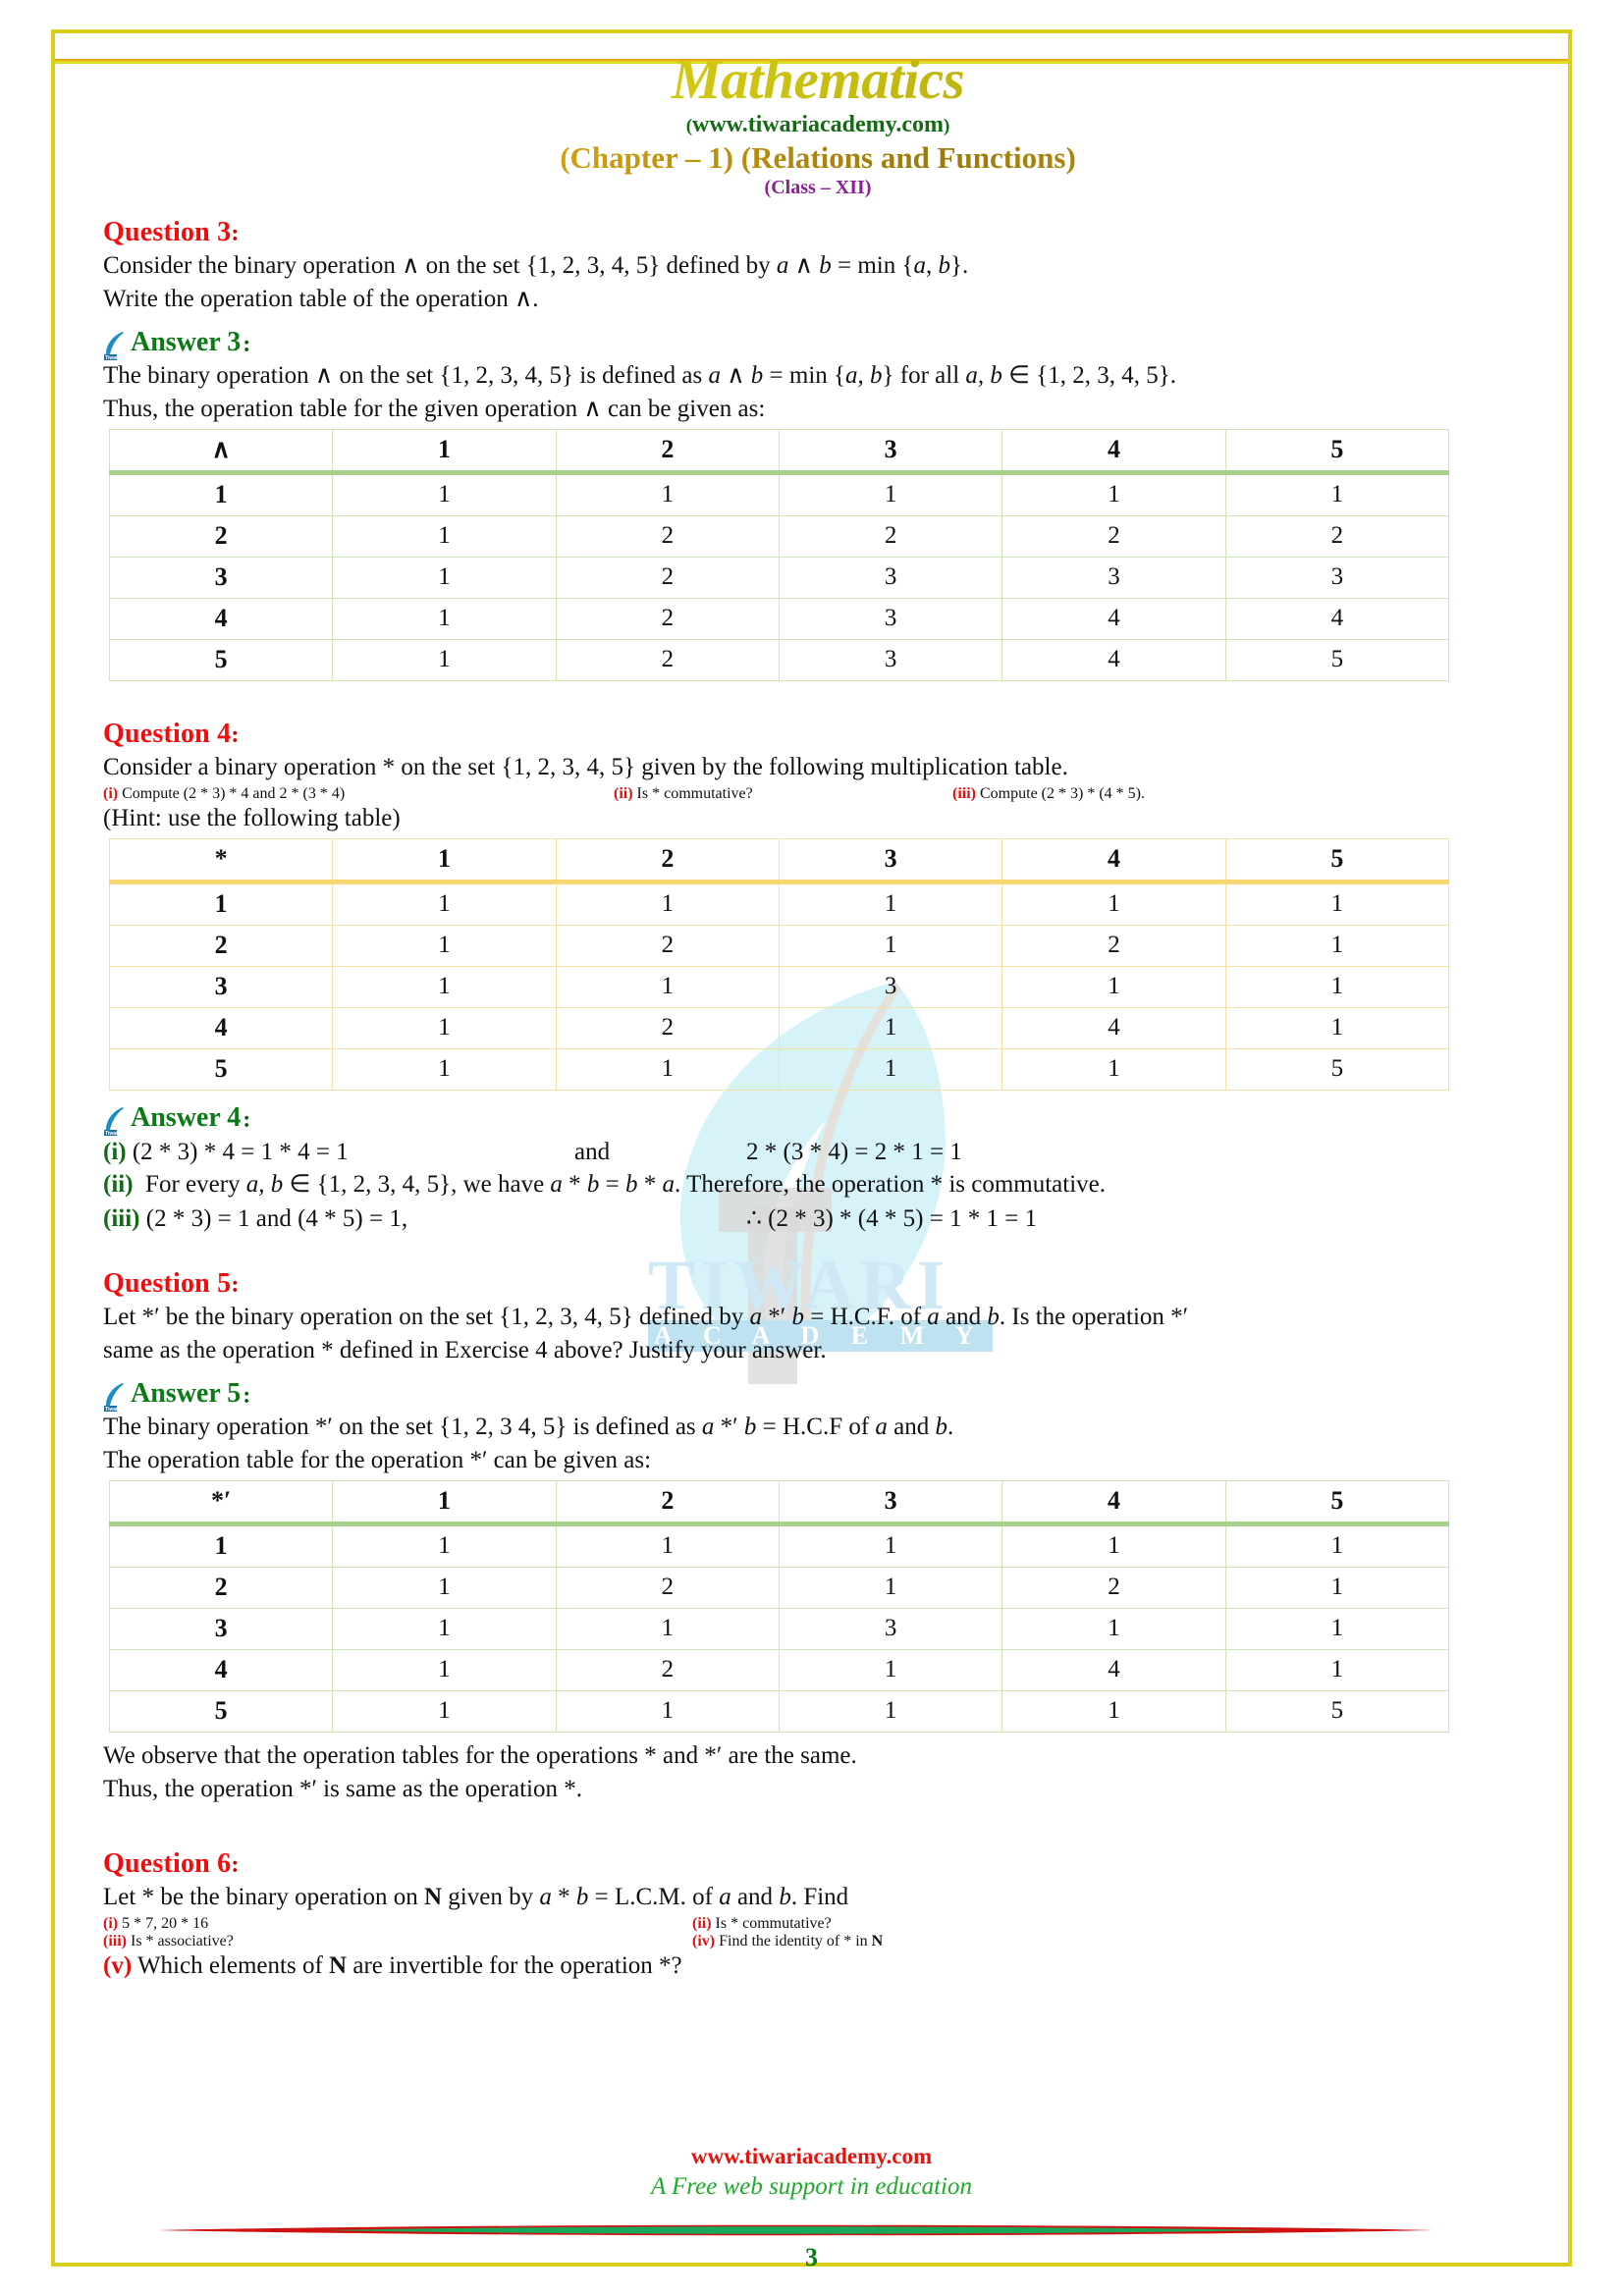 Image resolution: width=1623 pixels, height=2296 pixels. Describe the element at coordinates (704, 1940) in the screenshot. I see `part-label-iv: (iv)` at that location.